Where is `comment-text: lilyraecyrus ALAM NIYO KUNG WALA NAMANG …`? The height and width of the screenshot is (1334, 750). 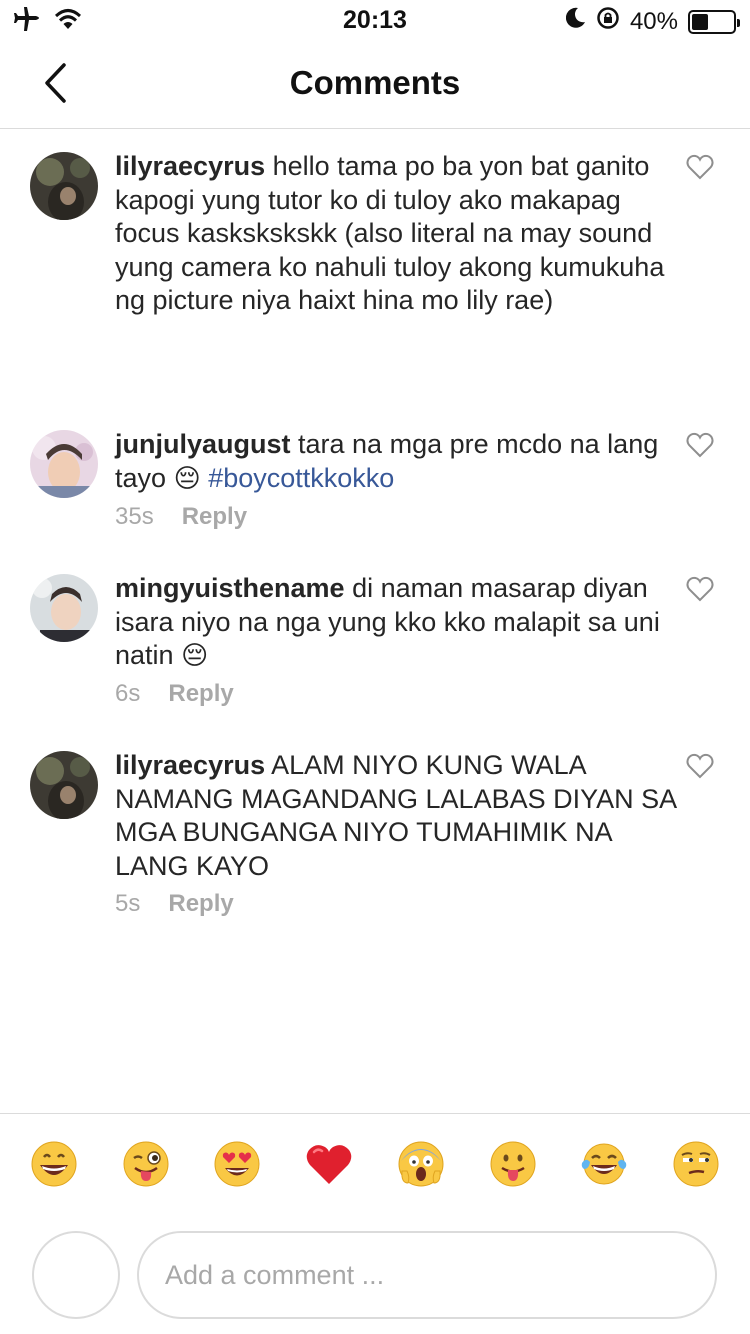
comment-text: lilyraecyrus ALAM NIYO KUNG WALA NAMANG … is located at coordinates (397, 816).